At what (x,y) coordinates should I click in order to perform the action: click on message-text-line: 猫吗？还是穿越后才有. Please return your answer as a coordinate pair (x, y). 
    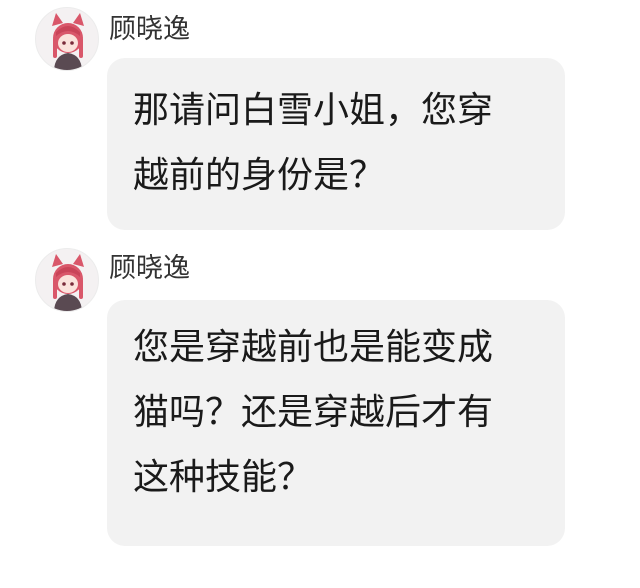
    Looking at the image, I should click on (313, 412).